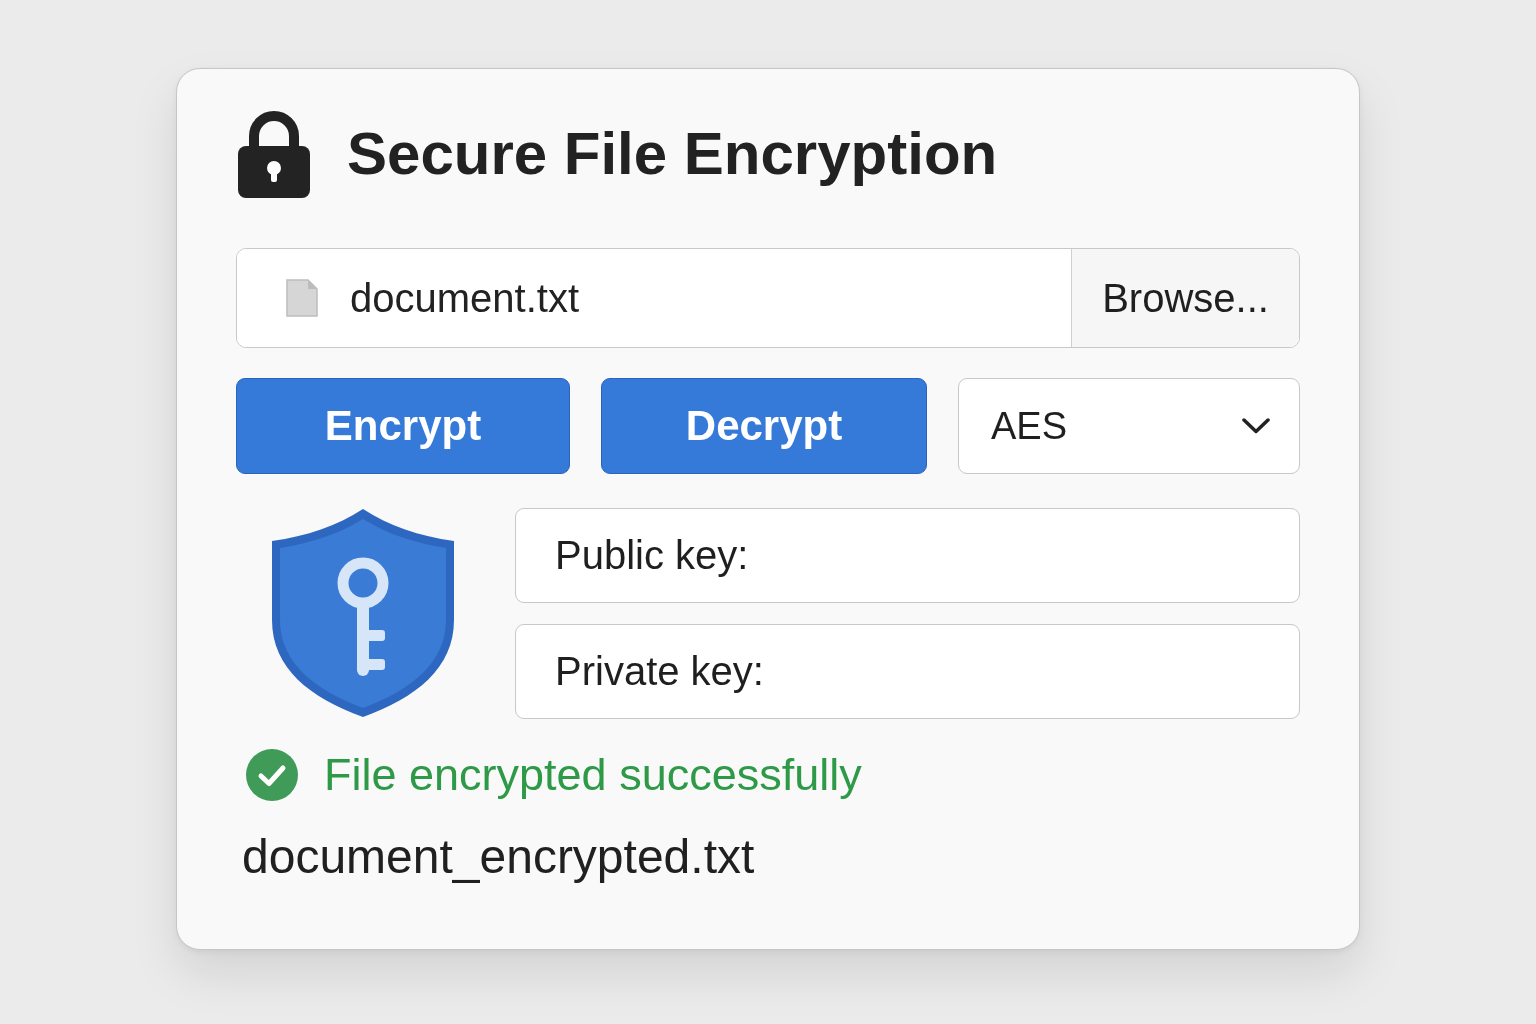 The image size is (1536, 1024). What do you see at coordinates (593, 775) in the screenshot?
I see `status-message: File encrypted successfully` at bounding box center [593, 775].